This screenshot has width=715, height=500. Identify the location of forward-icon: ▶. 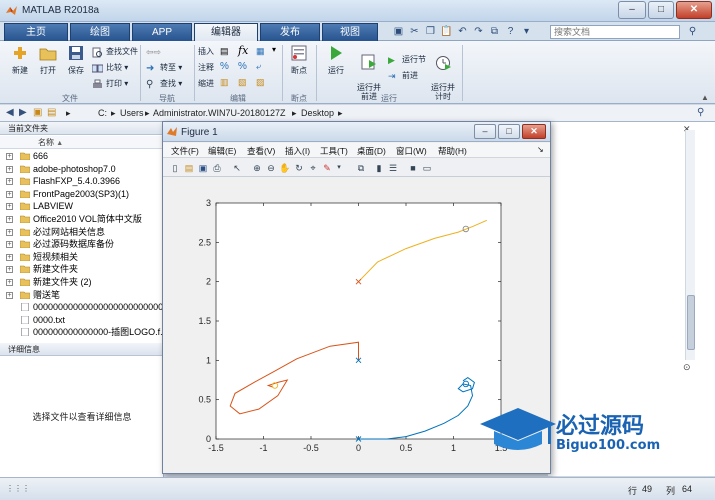
(23, 112).